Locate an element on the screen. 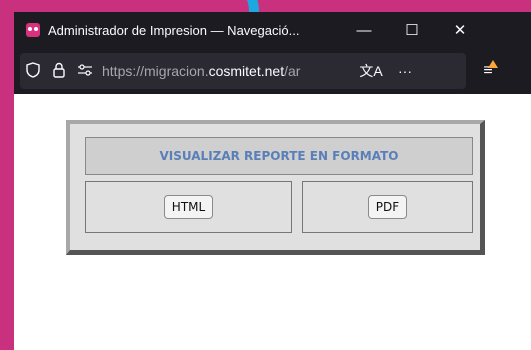 The image size is (531, 350). url-host: cosmitet.net is located at coordinates (246, 71).